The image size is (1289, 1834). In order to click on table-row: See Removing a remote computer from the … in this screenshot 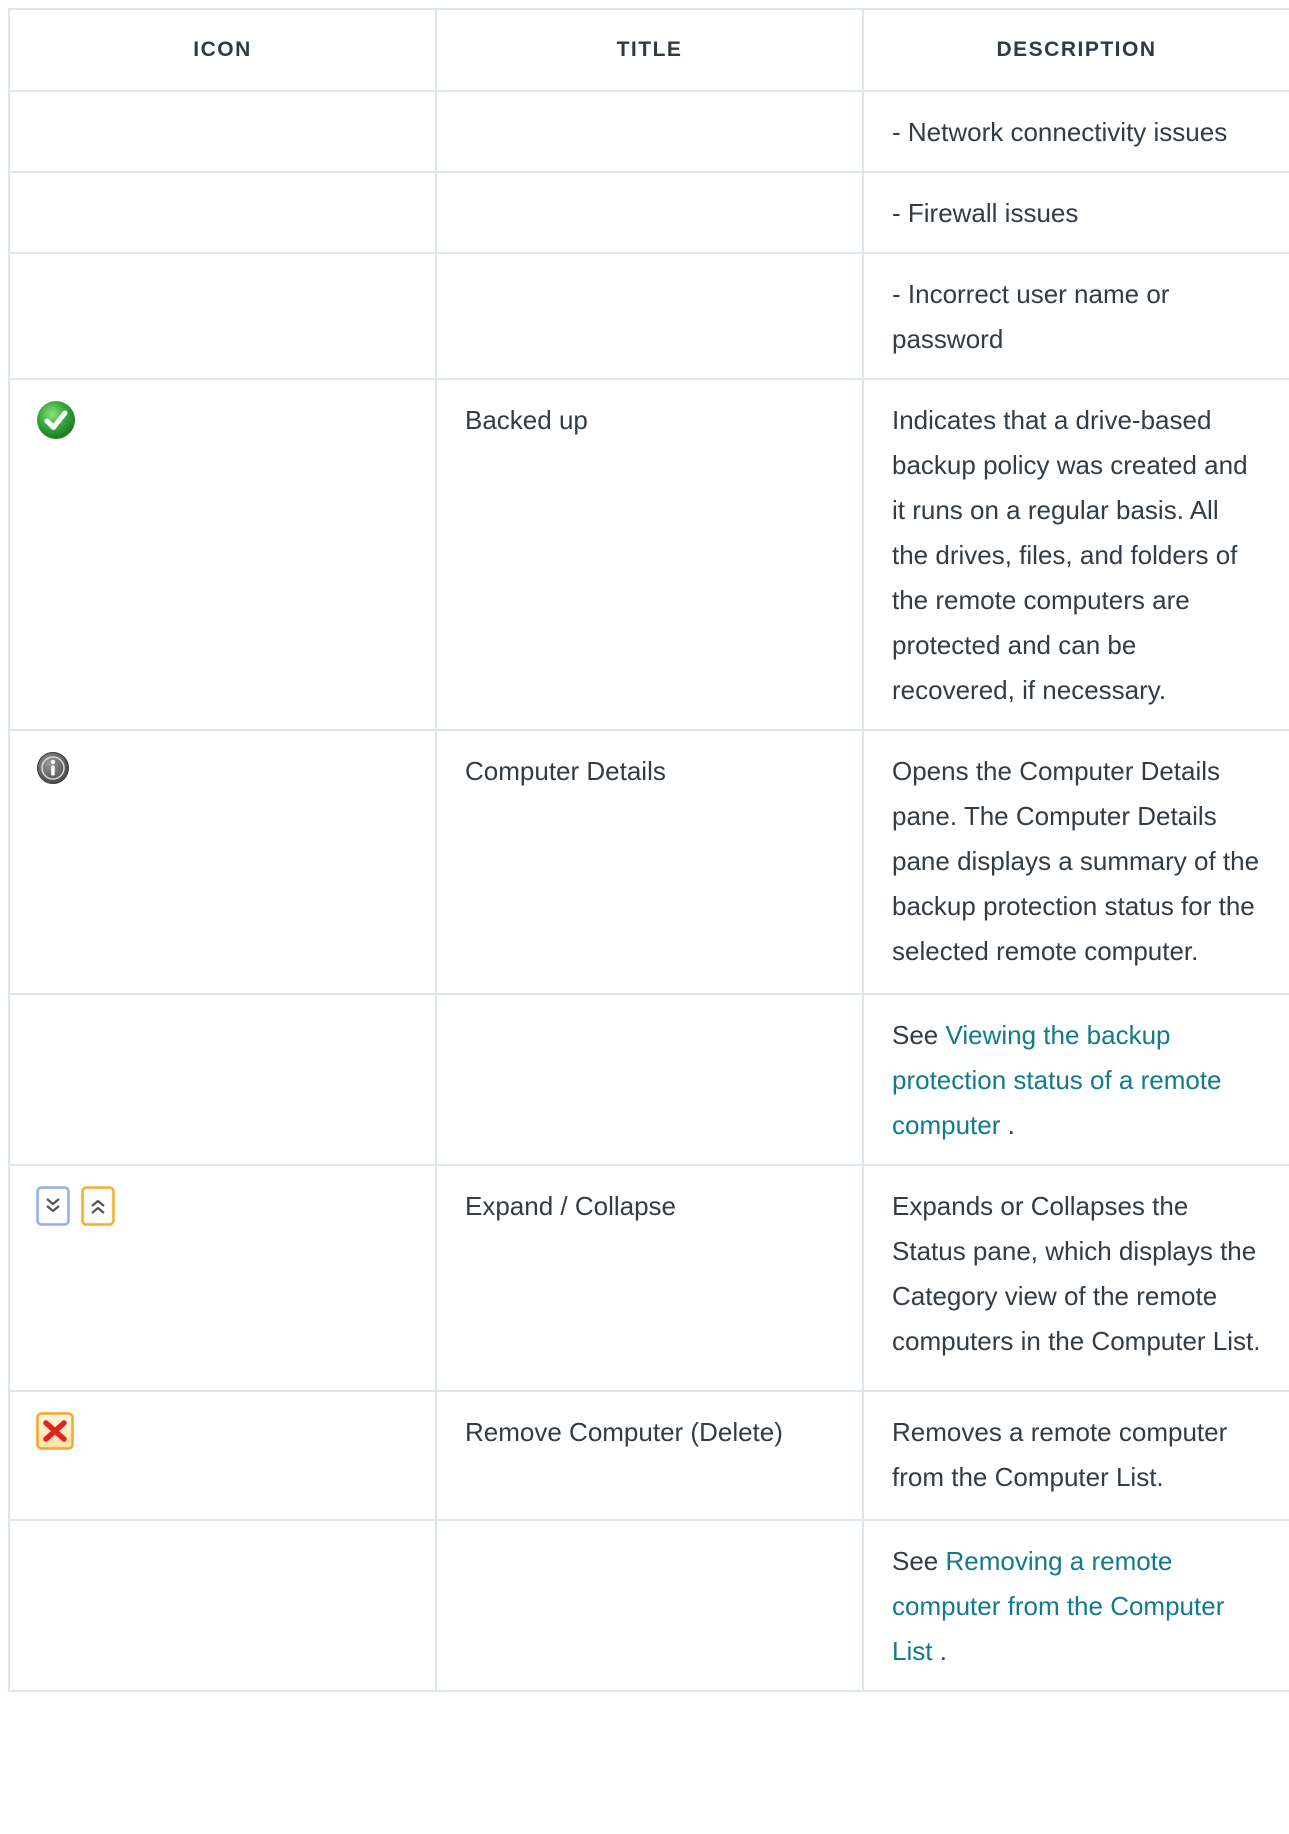, I will do `click(648, 1605)`.